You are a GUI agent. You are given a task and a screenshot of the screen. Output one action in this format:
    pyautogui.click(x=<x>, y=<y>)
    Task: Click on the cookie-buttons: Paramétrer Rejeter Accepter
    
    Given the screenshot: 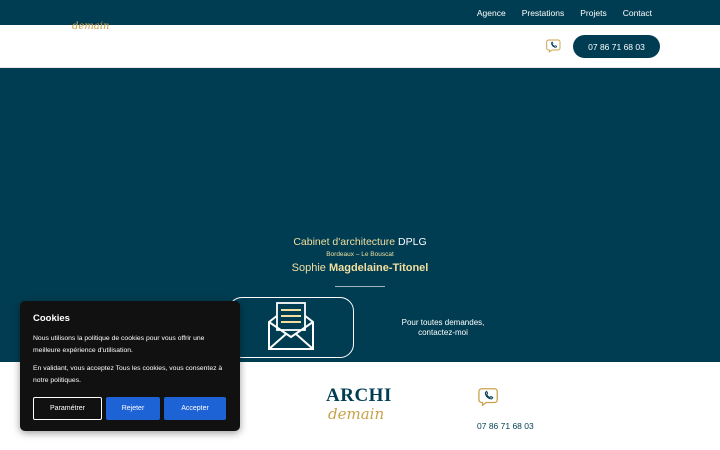 What is the action you would take?
    pyautogui.click(x=129, y=408)
    